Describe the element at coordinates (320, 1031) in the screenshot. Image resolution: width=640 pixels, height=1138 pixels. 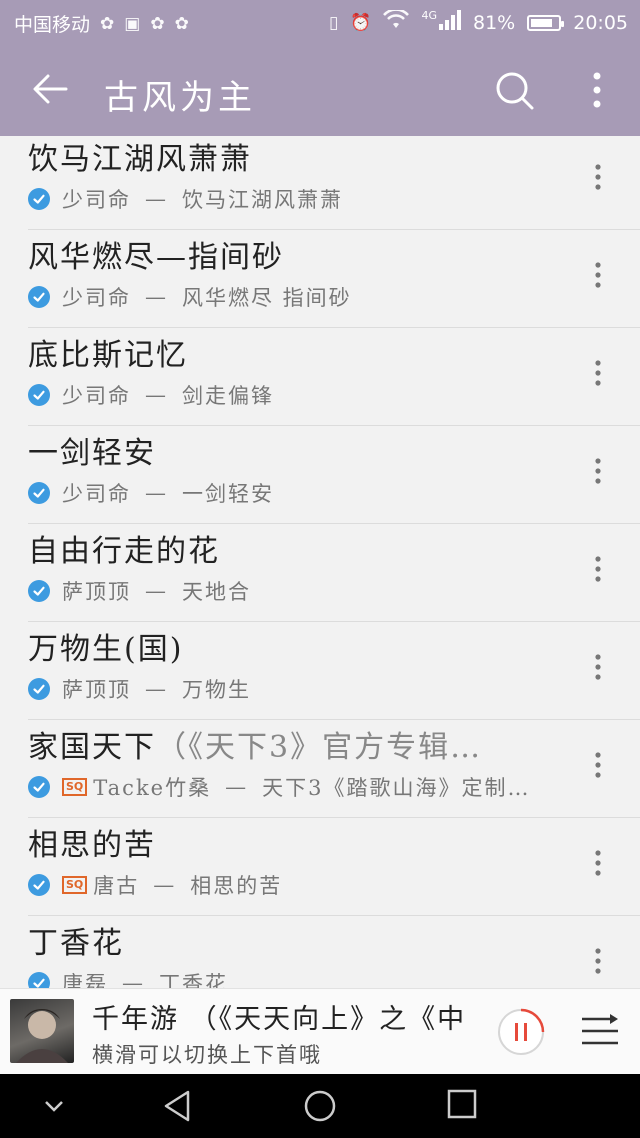
I see `mini-player: 千年游 （《天天向上》之《中 横滑可以切换上下首哦` at that location.